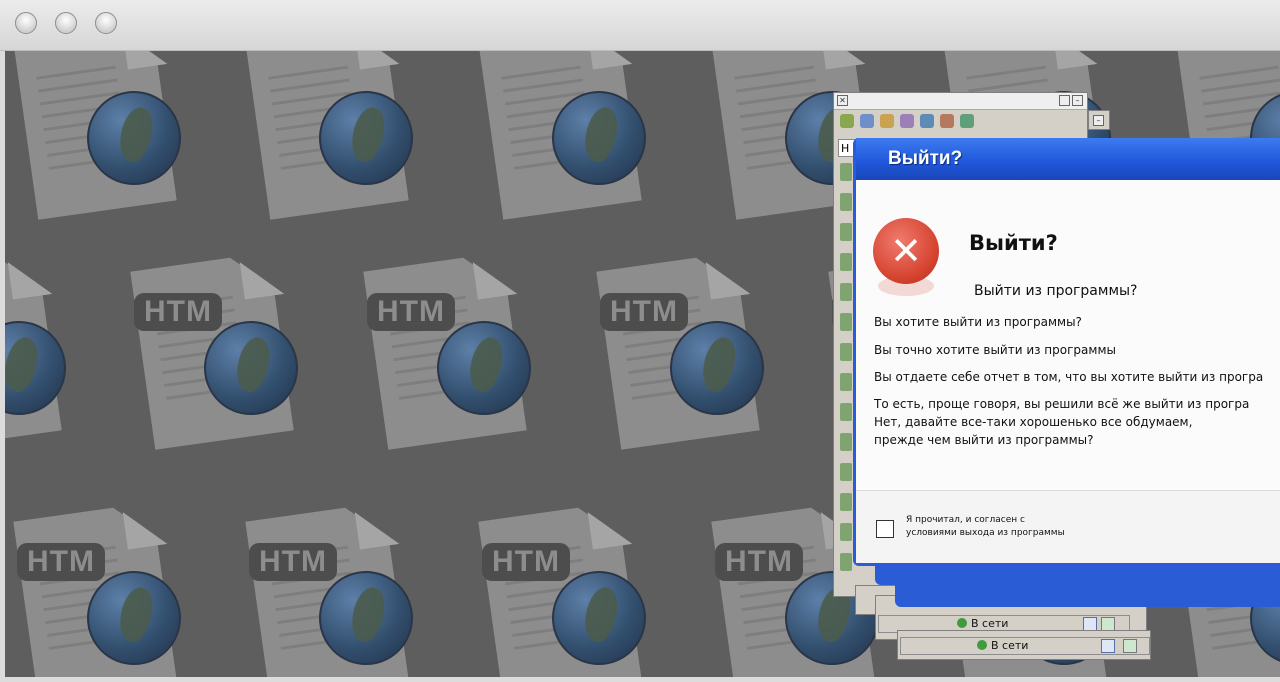  I want to click on files-icon, so click(907, 121).